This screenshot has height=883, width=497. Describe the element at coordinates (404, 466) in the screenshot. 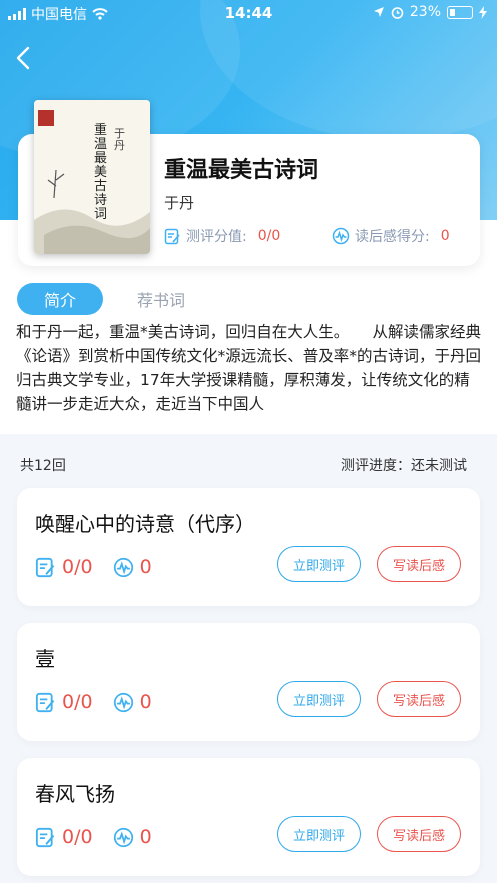

I see `test-progress: 测评进度：还未测试` at that location.